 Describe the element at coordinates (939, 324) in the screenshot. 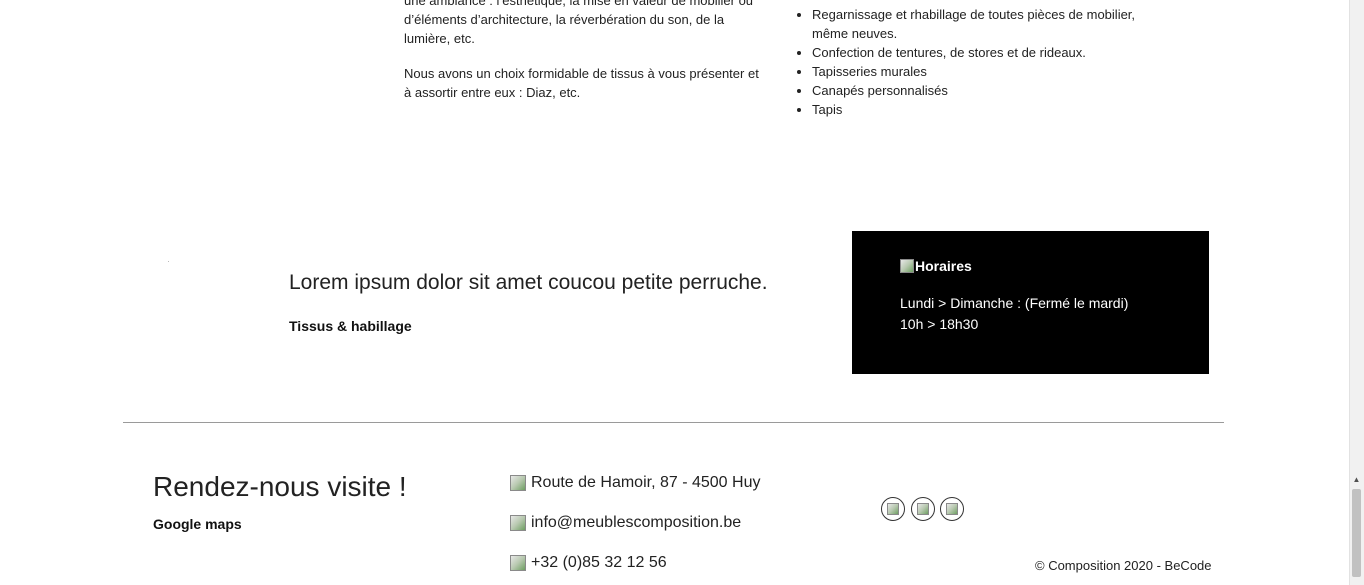

I see `hours-time: 10h > 18h30` at that location.